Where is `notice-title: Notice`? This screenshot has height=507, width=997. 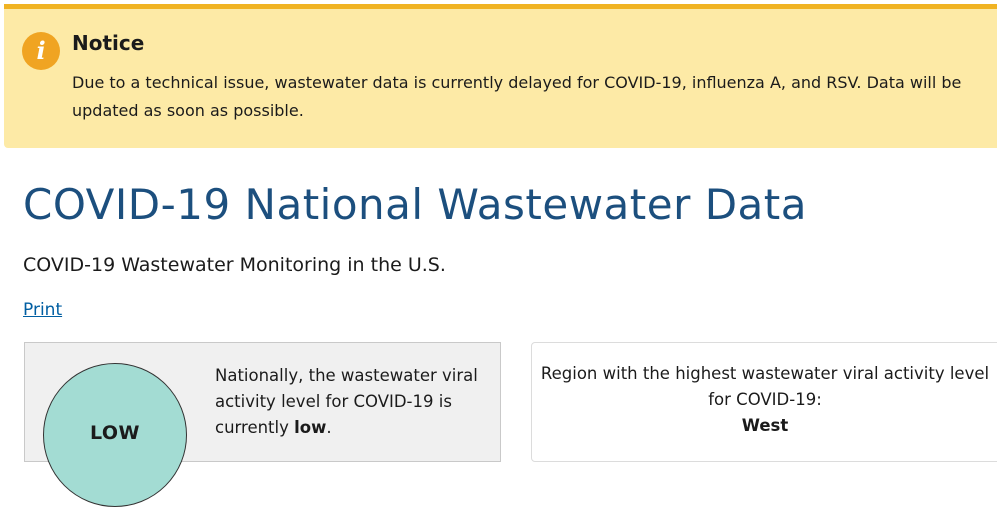
notice-title: Notice is located at coordinates (108, 43).